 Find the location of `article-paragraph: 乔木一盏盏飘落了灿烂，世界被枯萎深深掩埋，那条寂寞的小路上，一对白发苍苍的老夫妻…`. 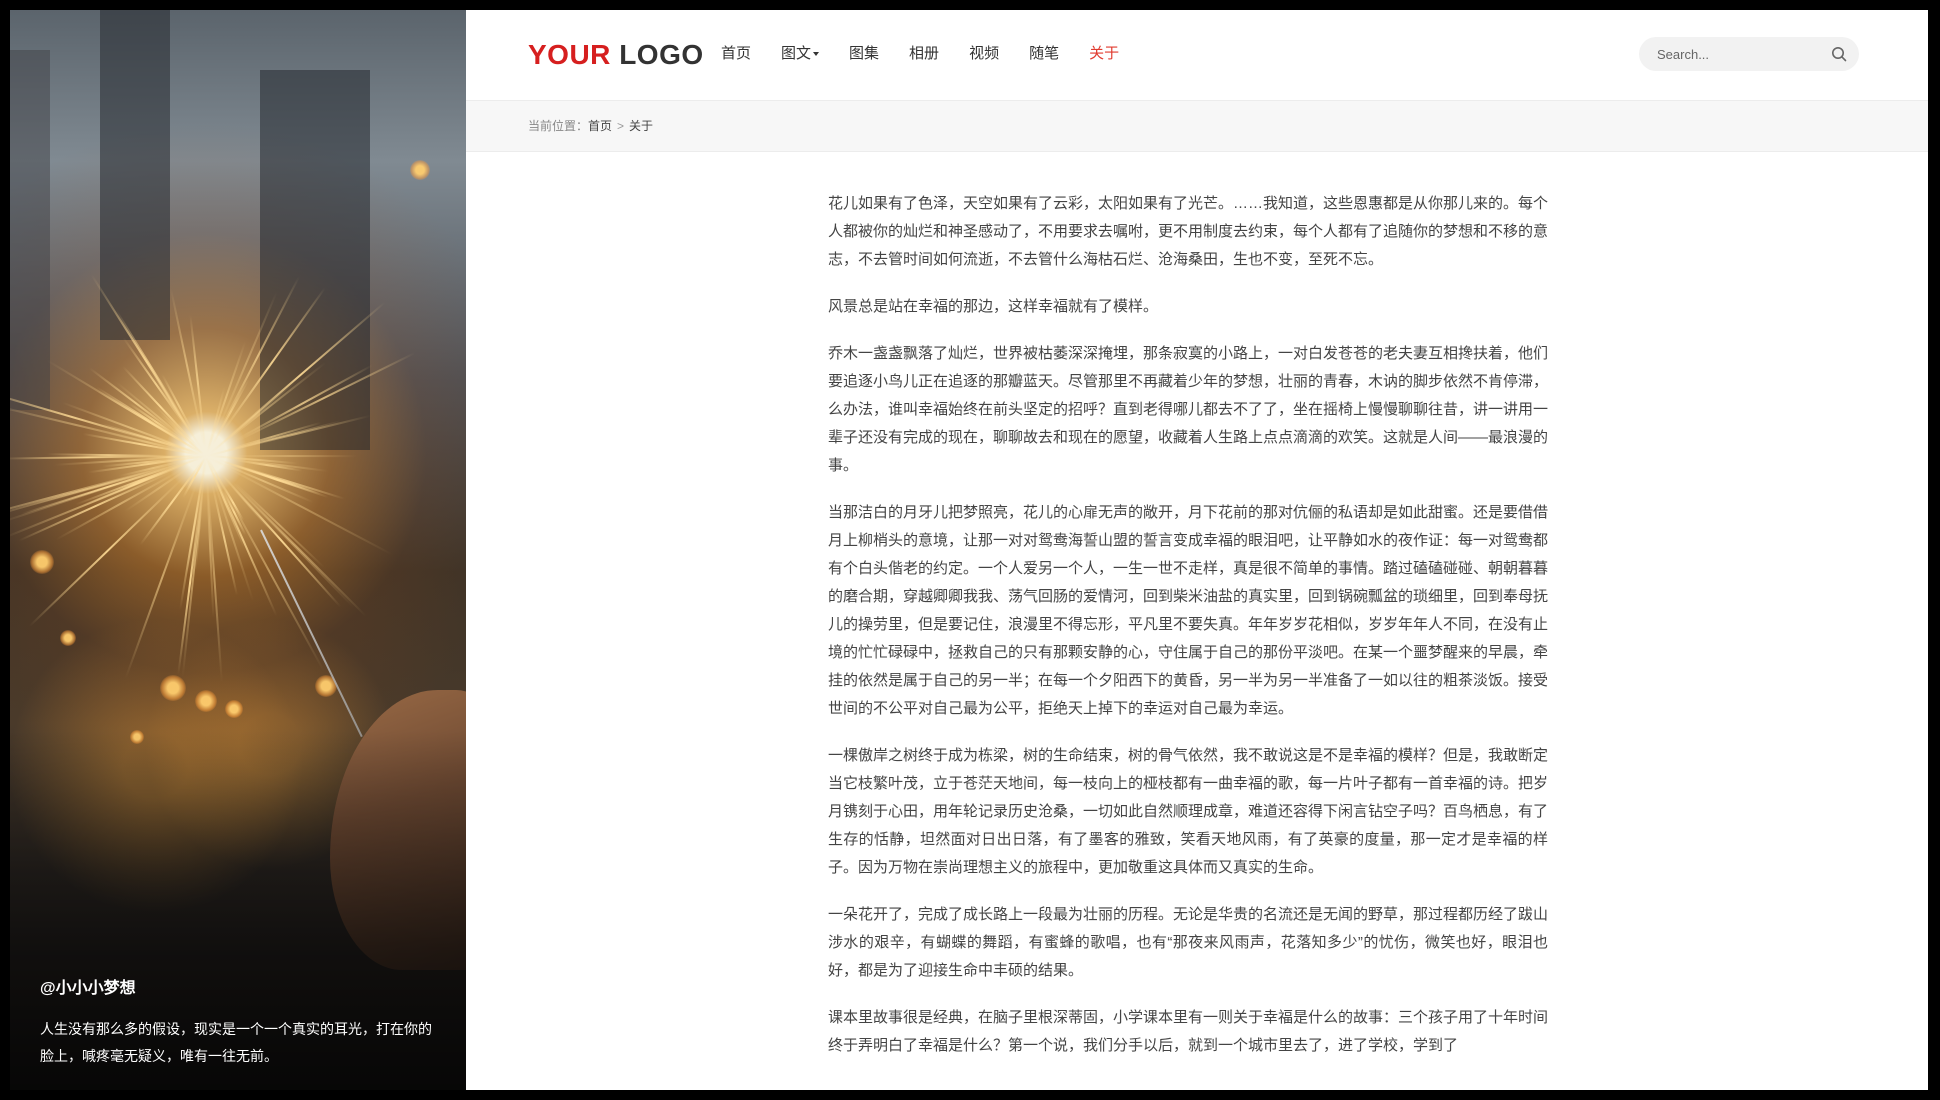

article-paragraph: 乔木一盏盏飘落了灿烂，世界被枯萎深深掩埋，那条寂寞的小路上，一对白发苍苍的老夫妻… is located at coordinates (1188, 409).